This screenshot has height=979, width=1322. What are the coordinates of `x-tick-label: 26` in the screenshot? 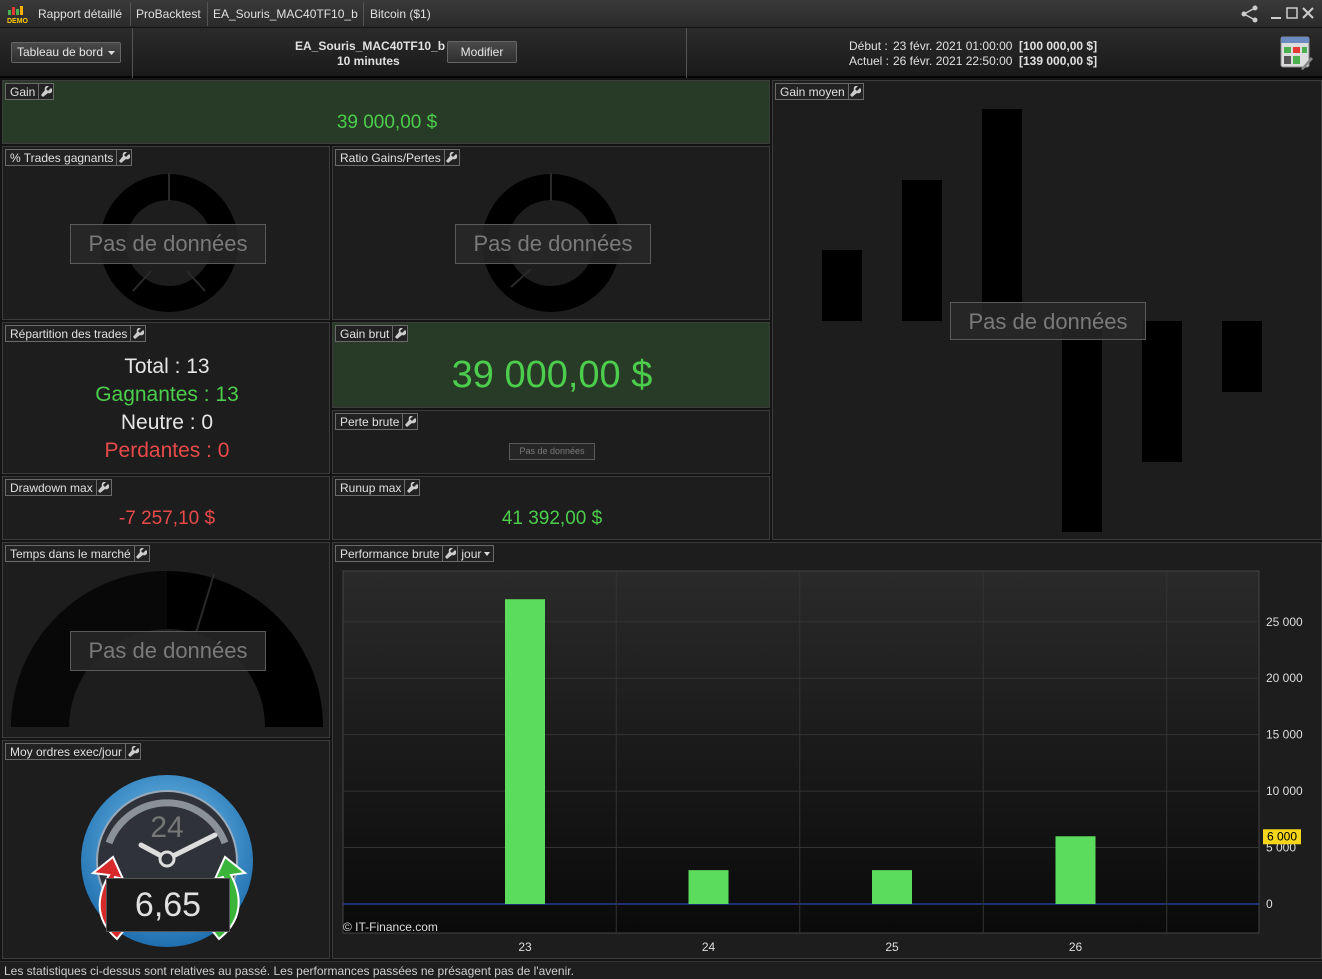 It's located at (1076, 947).